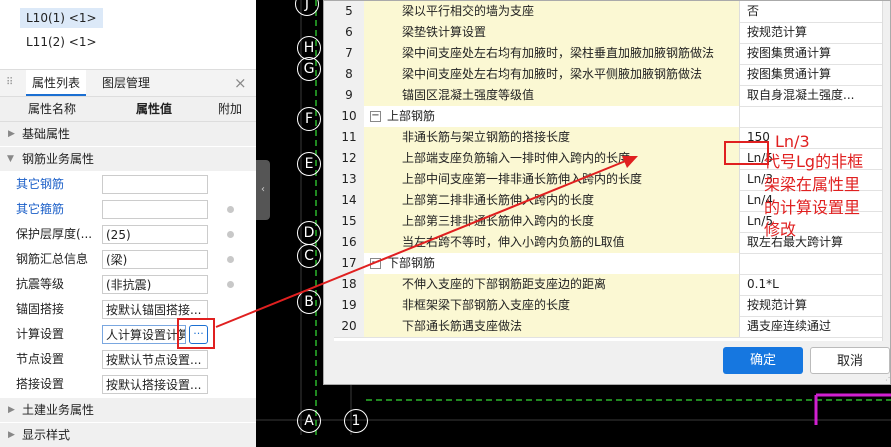 This screenshot has height=447, width=891. What do you see at coordinates (552, 158) in the screenshot?
I see `setting-name: 上部端支座负筋输入一排时伸入跨内的长度` at bounding box center [552, 158].